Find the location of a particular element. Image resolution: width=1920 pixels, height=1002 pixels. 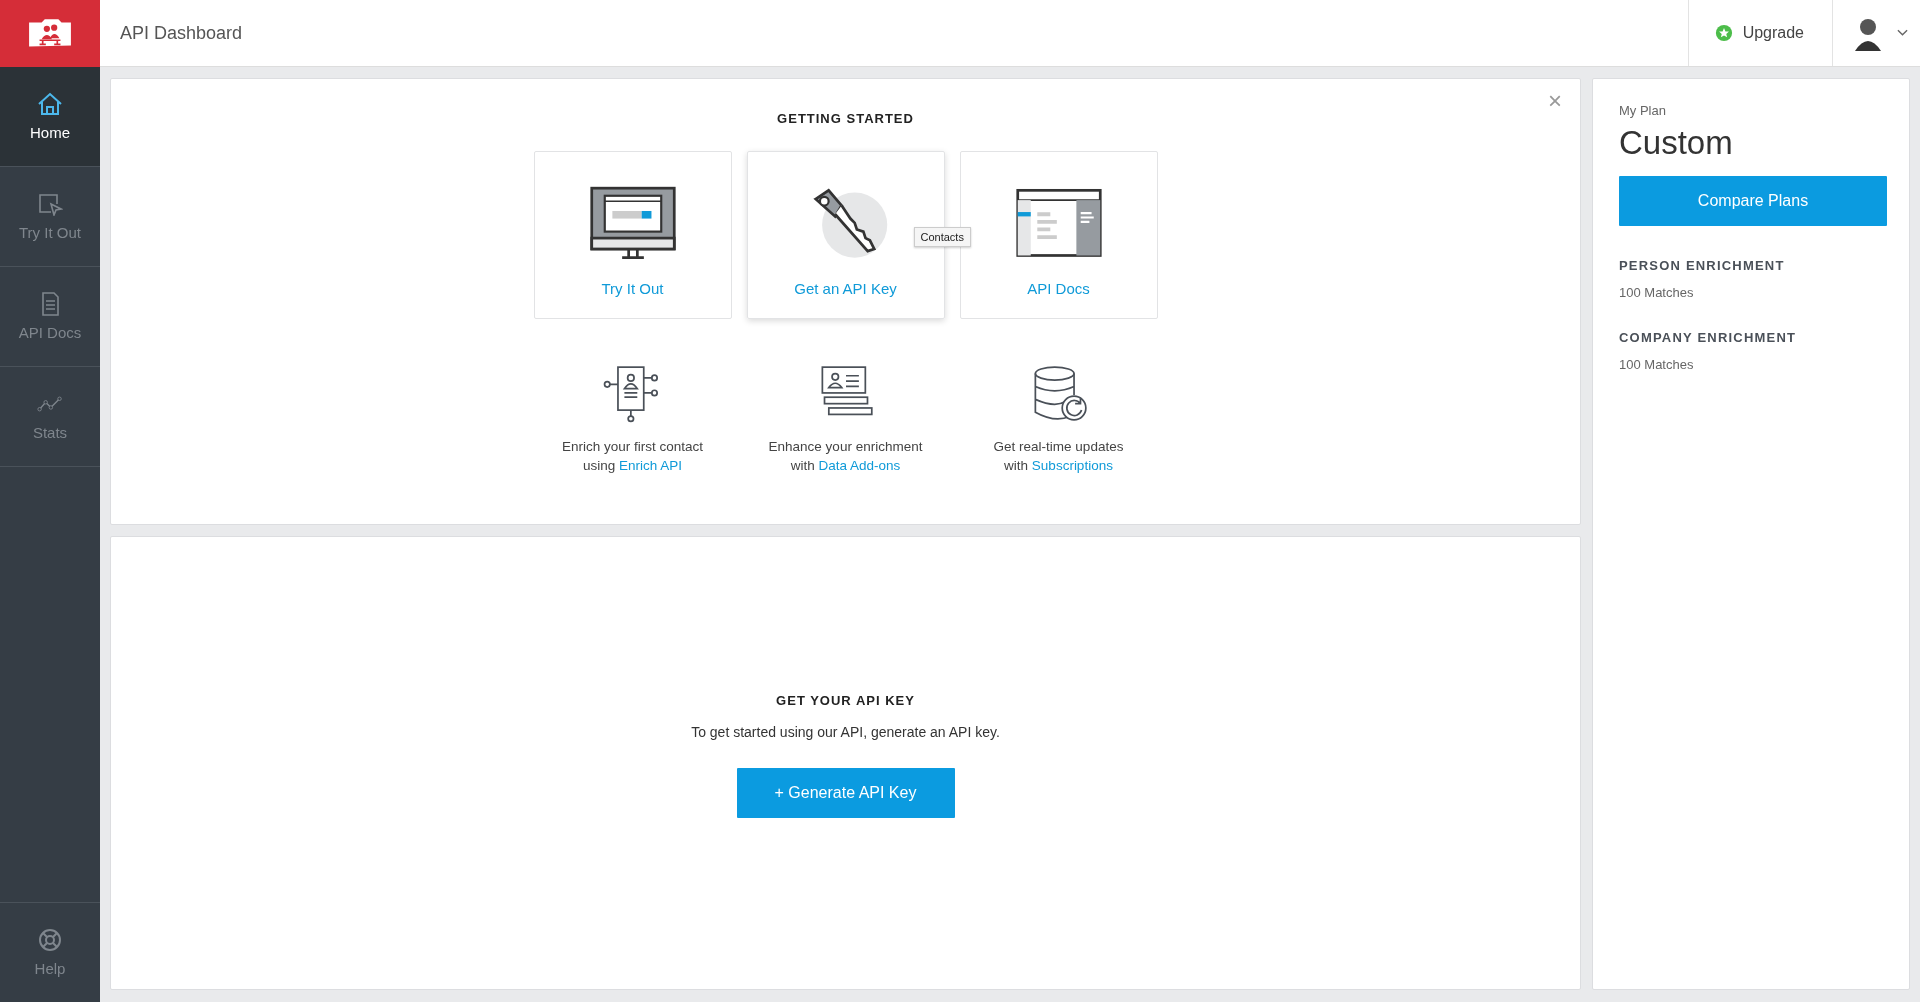

home-icon is located at coordinates (50, 104).